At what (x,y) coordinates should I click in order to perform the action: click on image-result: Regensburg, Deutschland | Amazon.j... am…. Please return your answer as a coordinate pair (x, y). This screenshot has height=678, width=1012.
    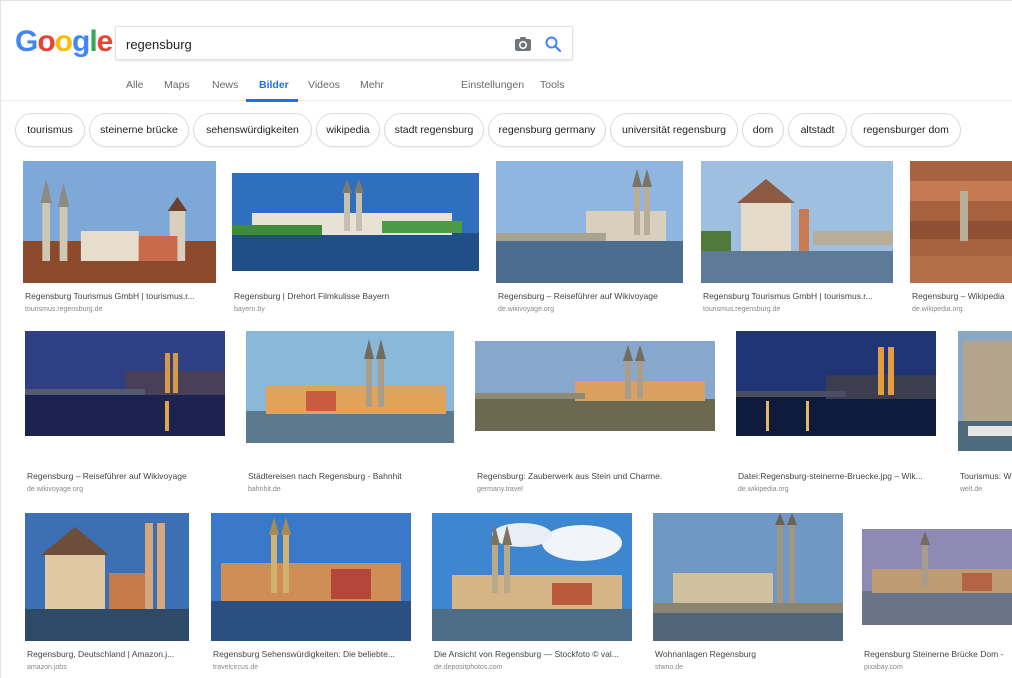
    Looking at the image, I should click on (107, 595).